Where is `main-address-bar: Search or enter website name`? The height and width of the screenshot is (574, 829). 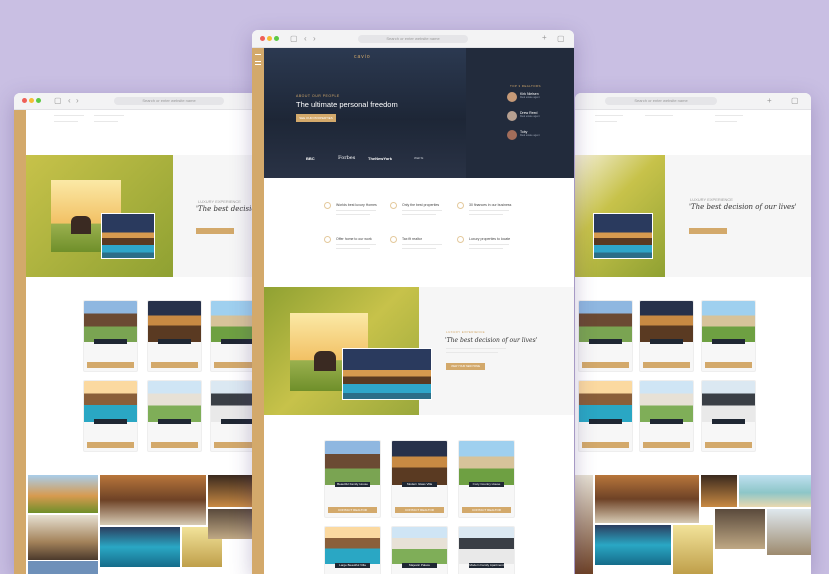 main-address-bar: Search or enter website name is located at coordinates (413, 39).